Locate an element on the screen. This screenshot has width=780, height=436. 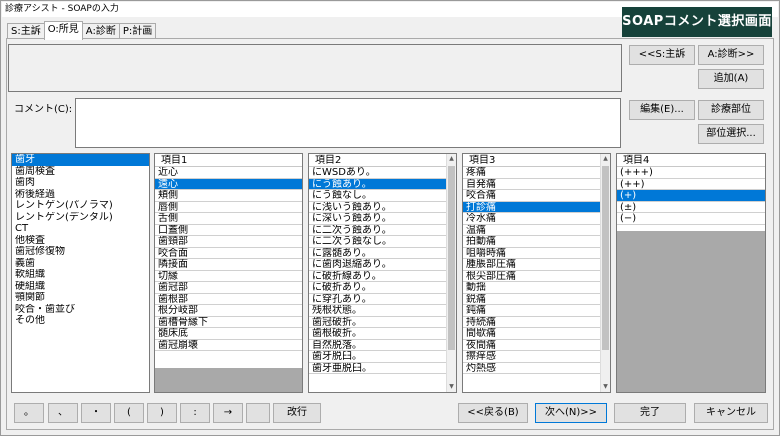
category-list-item: レントゲン(デンタル) is located at coordinates (80, 218).